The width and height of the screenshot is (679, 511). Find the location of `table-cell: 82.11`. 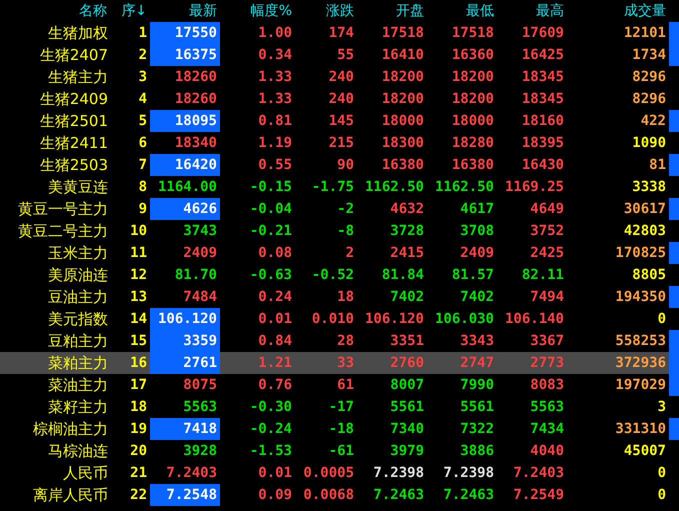

table-cell: 82.11 is located at coordinates (543, 275).